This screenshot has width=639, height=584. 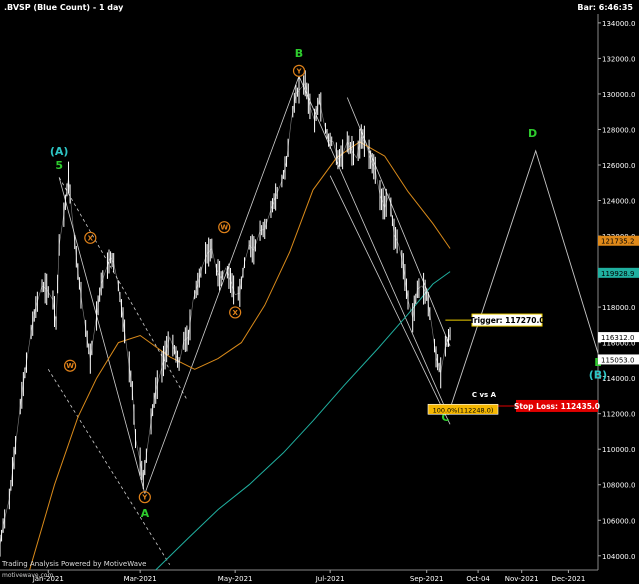 What do you see at coordinates (235, 579) in the screenshot?
I see `x-tick-label: May-2021` at bounding box center [235, 579].